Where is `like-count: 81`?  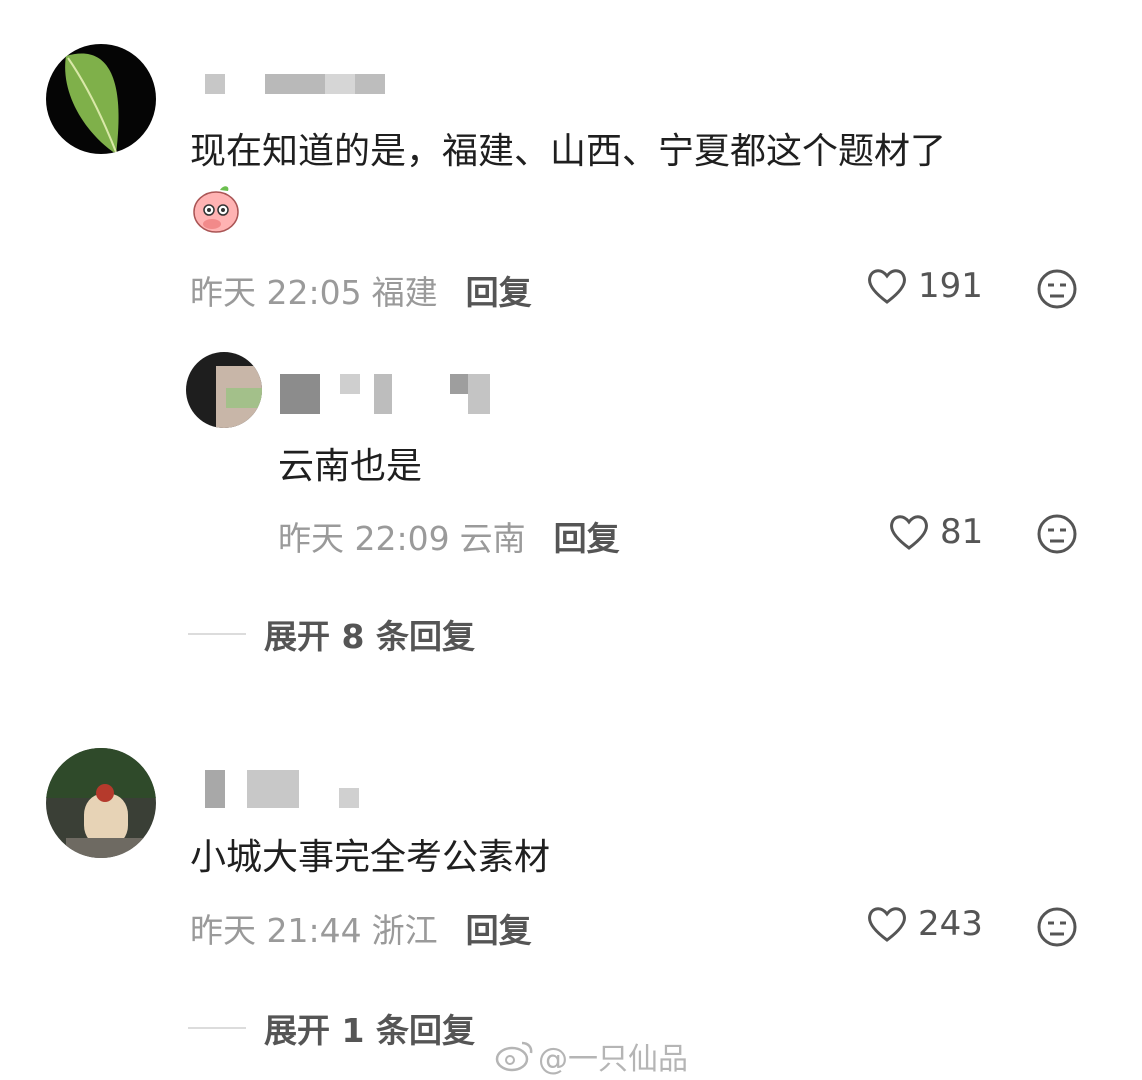
like-count: 81 is located at coordinates (962, 532).